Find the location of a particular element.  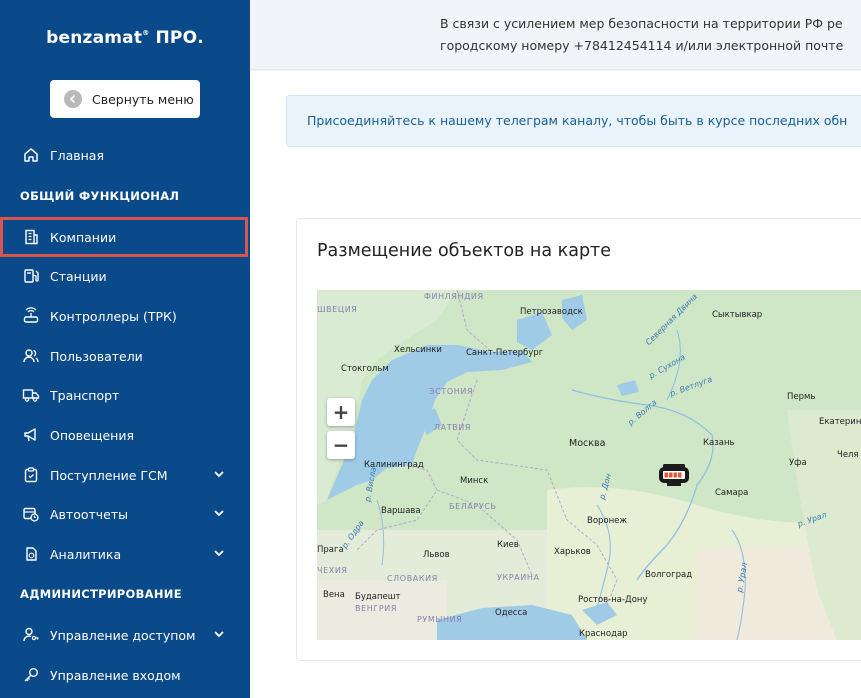

map-label-czechia: ЧЕХИЯ is located at coordinates (332, 570).